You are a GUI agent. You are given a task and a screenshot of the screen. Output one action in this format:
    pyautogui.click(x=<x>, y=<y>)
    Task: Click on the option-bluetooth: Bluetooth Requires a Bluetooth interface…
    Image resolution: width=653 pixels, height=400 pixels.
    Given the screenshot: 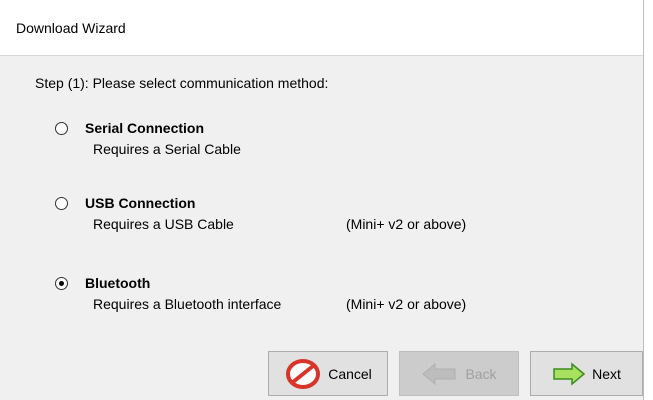 What is the action you would take?
    pyautogui.click(x=335, y=297)
    